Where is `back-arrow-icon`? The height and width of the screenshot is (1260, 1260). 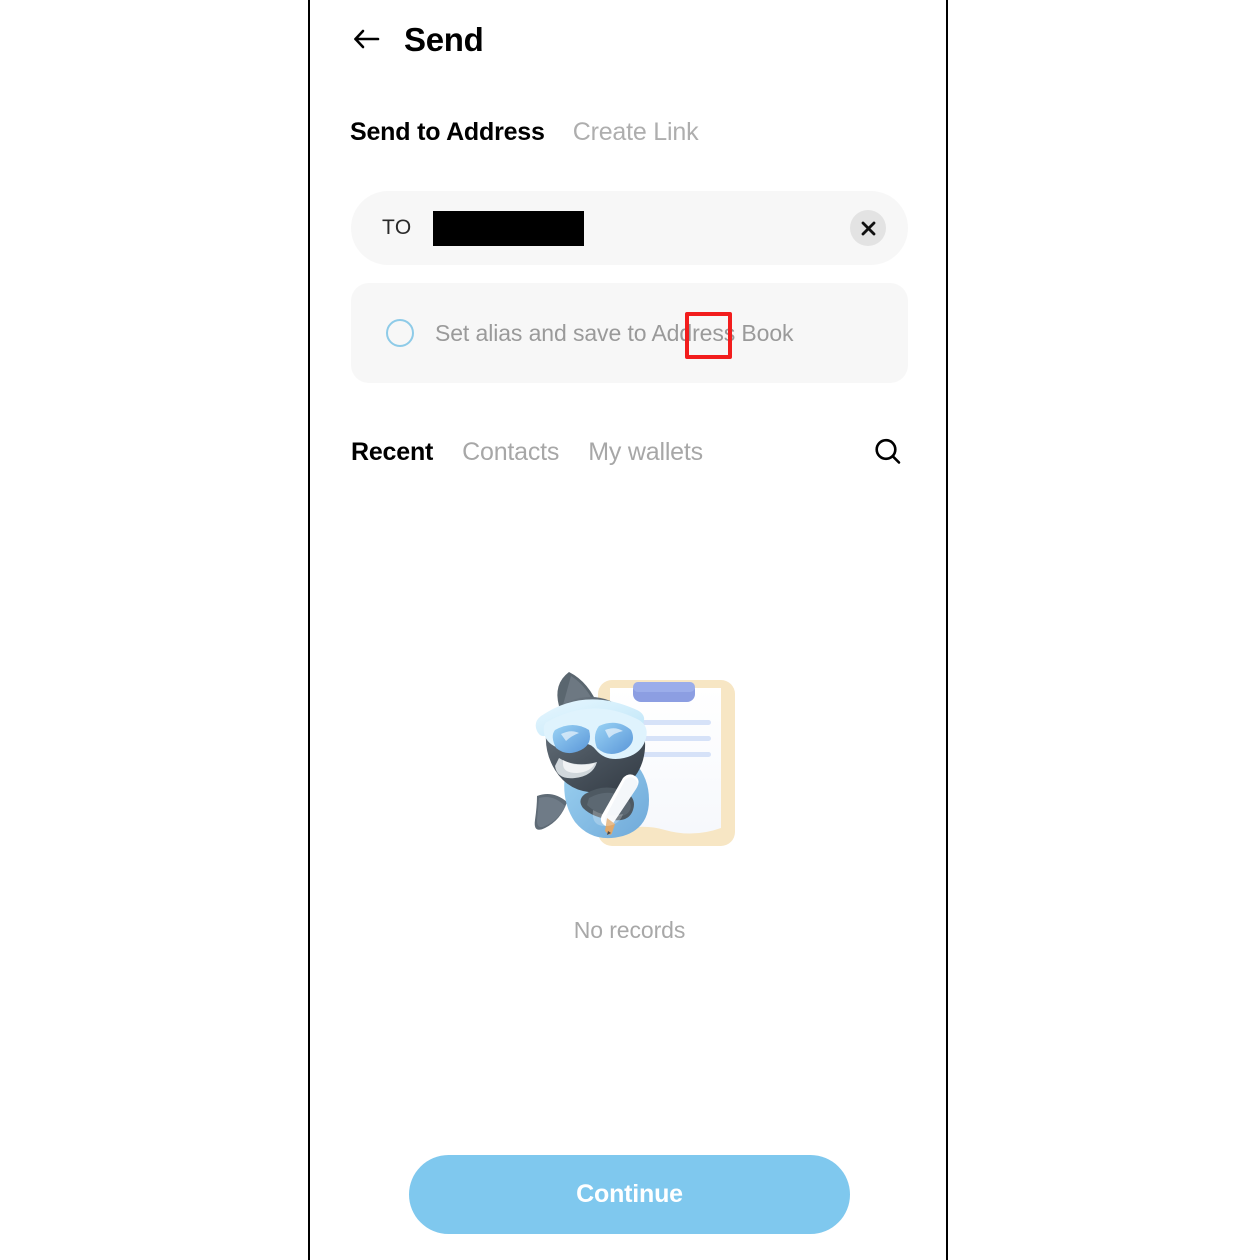
back-arrow-icon is located at coordinates (367, 39).